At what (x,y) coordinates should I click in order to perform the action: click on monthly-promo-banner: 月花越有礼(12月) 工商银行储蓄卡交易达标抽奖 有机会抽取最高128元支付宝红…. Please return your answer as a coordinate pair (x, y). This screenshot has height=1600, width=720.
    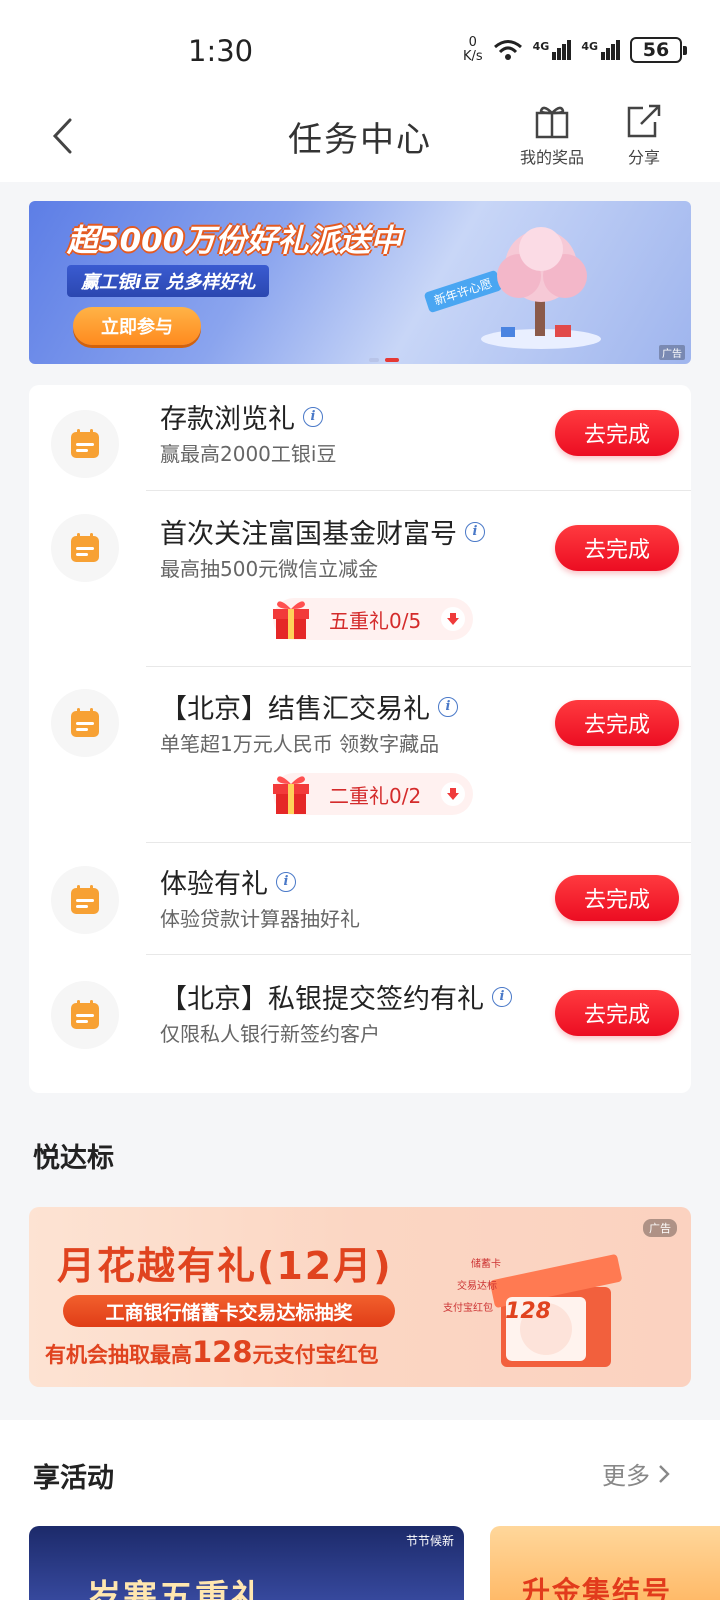
    Looking at the image, I should click on (360, 1297).